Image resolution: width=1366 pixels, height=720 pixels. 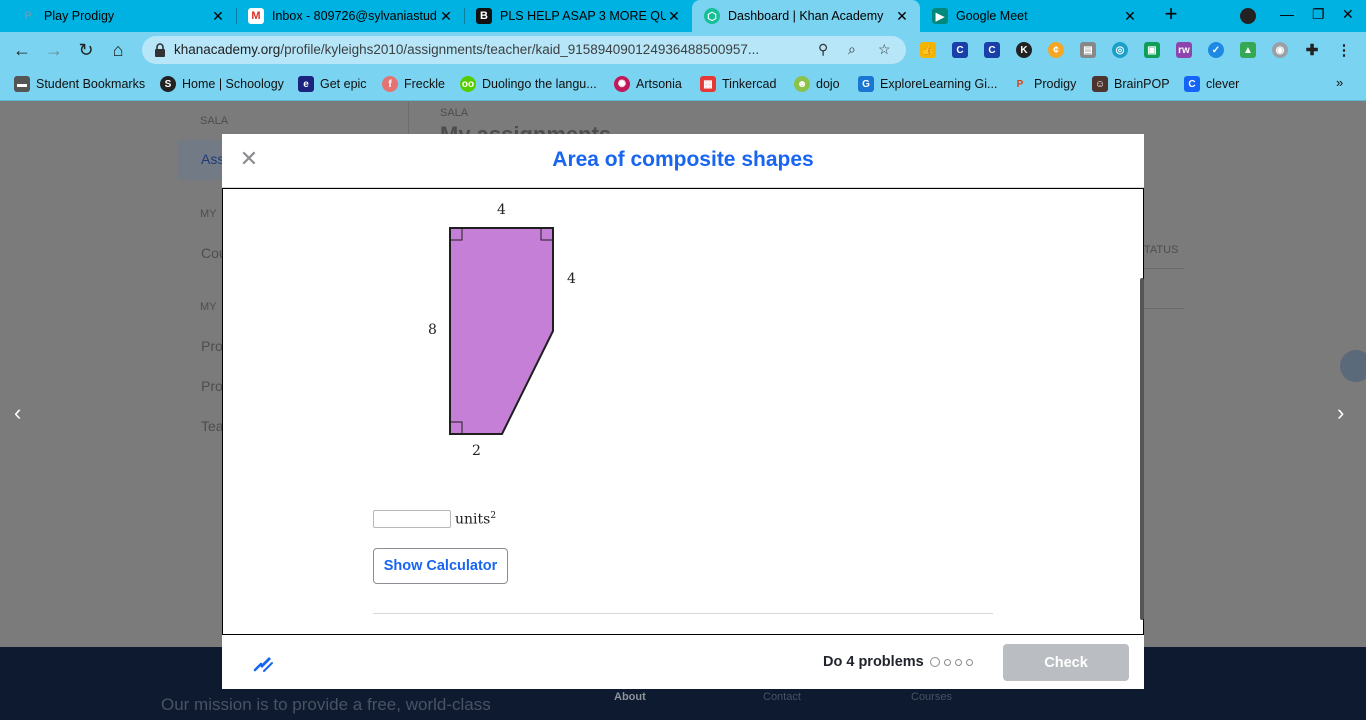 I want to click on freckle-icon: f, so click(x=390, y=84).